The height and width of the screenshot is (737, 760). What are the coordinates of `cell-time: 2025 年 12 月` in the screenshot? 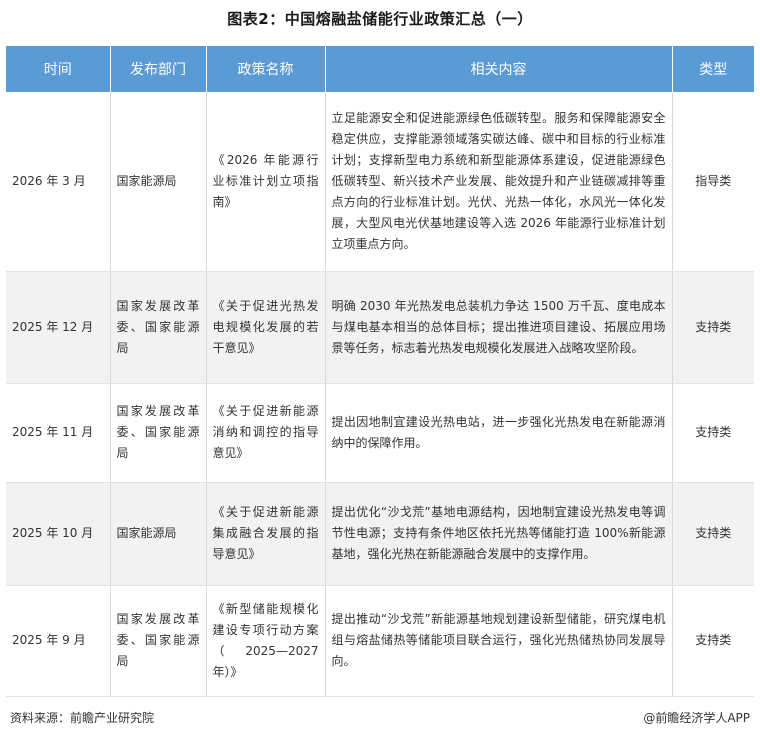 It's located at (58, 327).